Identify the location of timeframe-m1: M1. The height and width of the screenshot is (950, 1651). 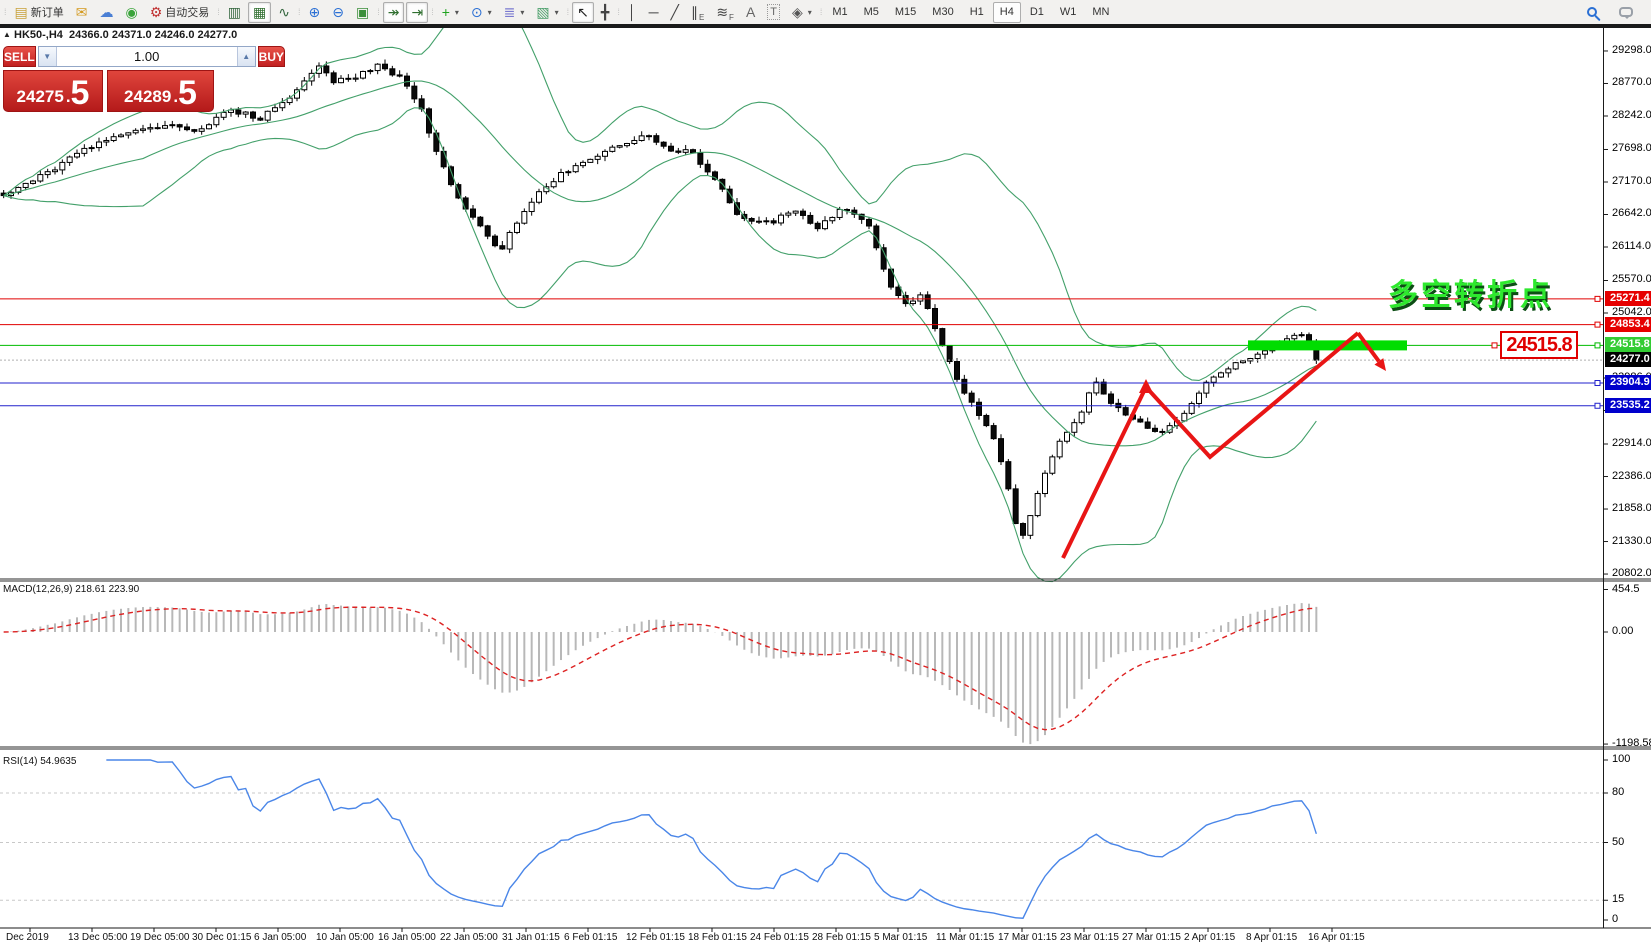
(839, 12).